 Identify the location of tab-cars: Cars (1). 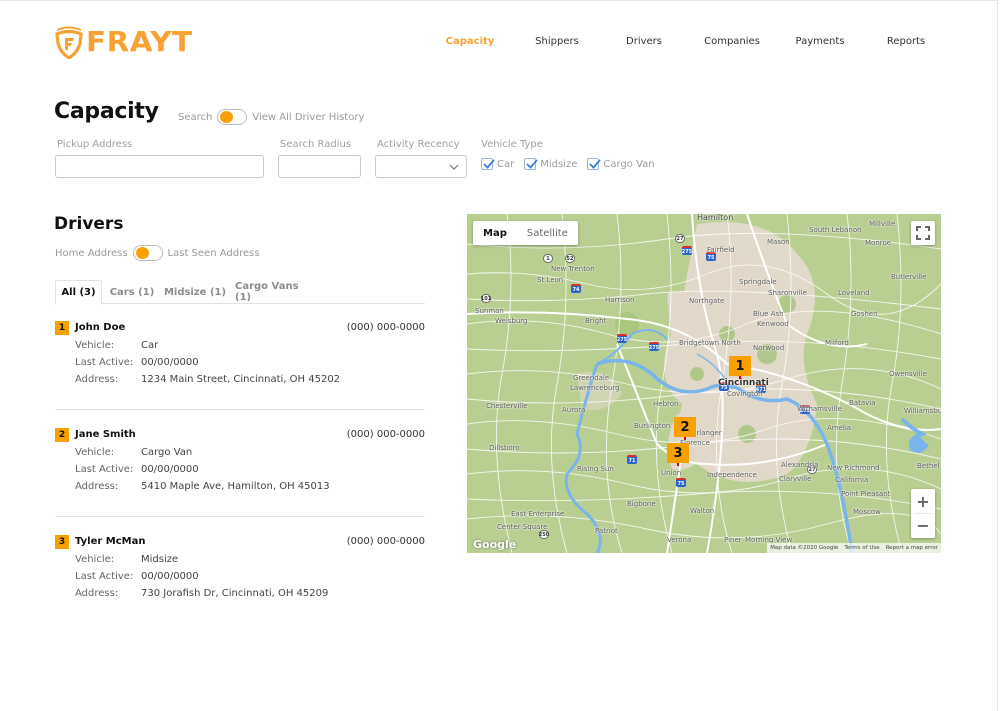
(132, 292).